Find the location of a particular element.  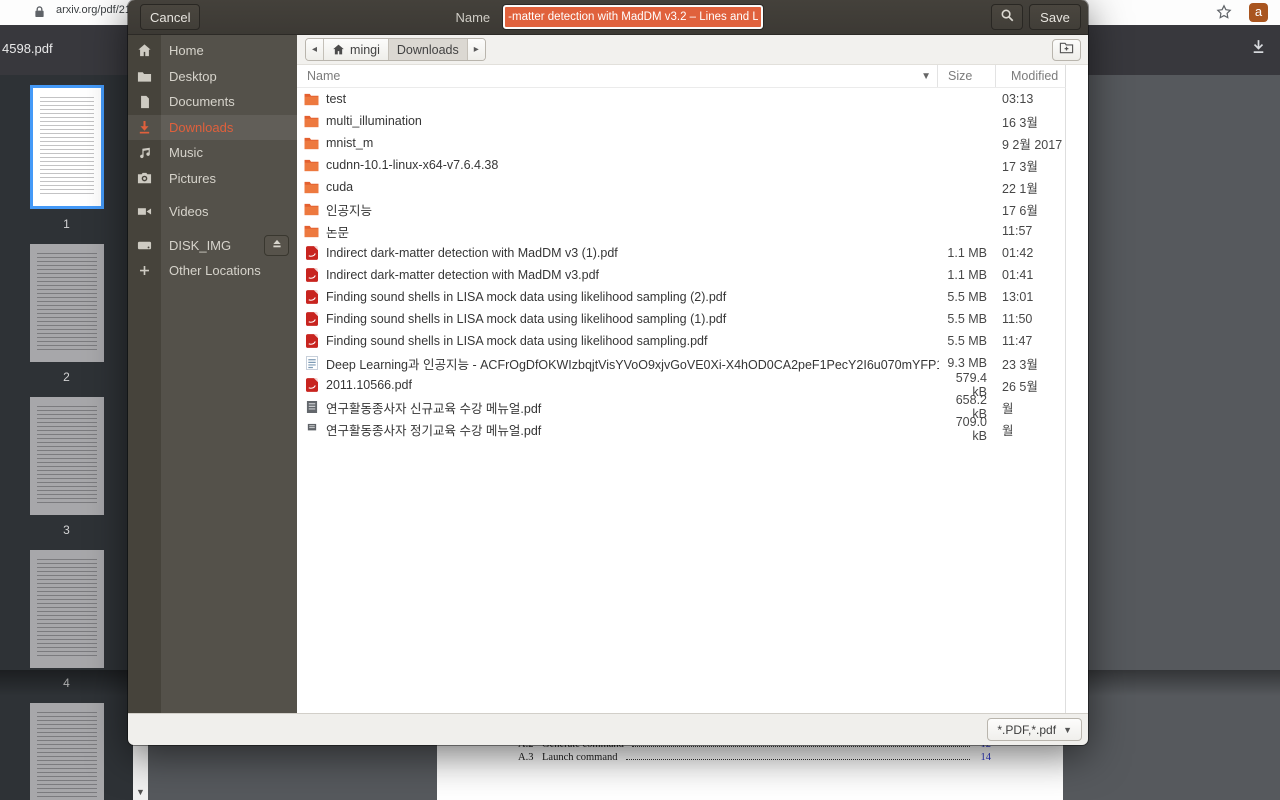

sidebar-item-documents: Documents is located at coordinates (212, 102).